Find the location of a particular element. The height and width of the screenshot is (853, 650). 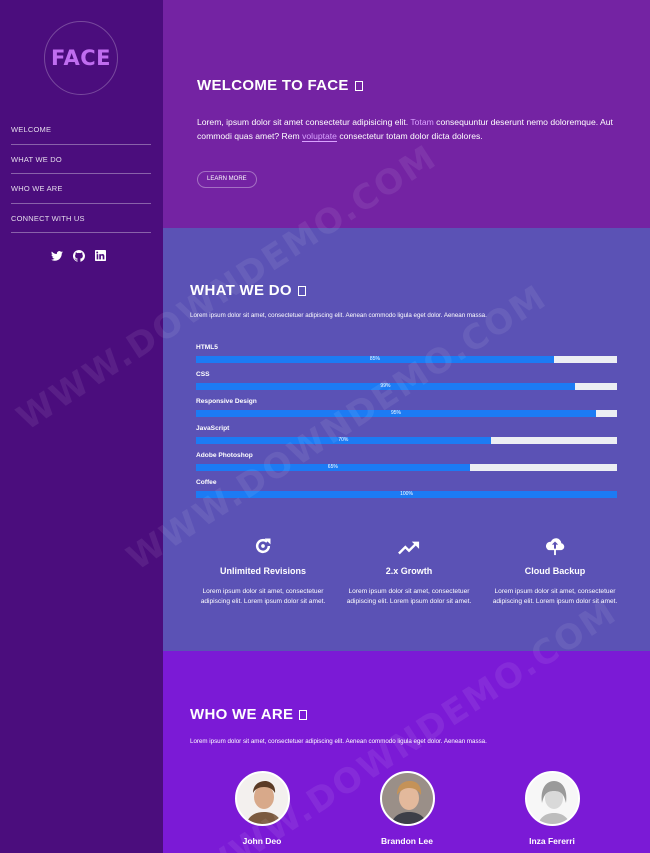

skill-progress-bar: 99% is located at coordinates (406, 386).